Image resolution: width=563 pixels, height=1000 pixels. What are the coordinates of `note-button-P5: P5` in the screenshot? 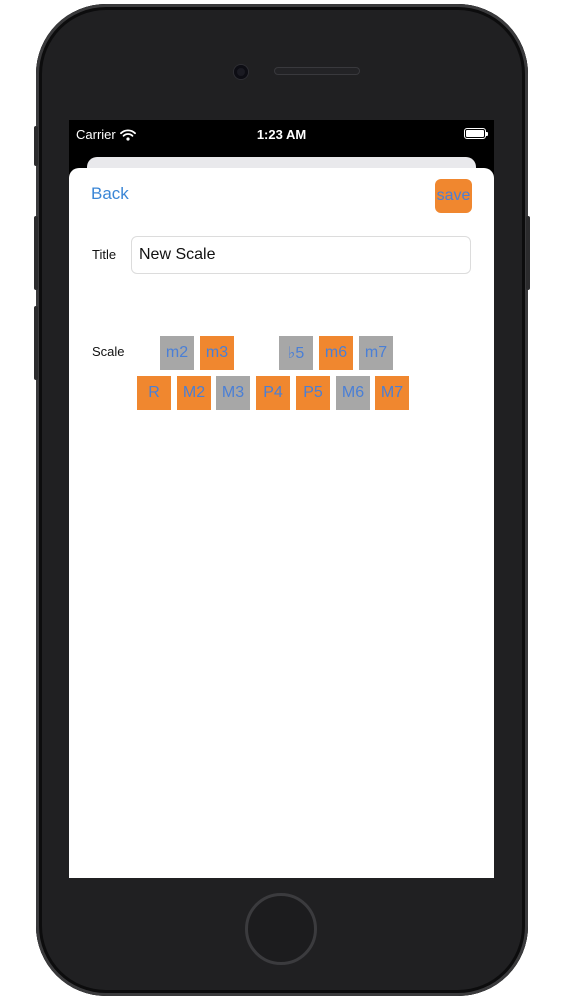 It's located at (313, 393).